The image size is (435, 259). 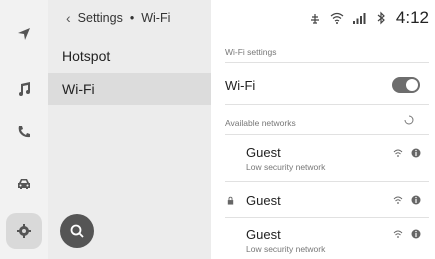 What do you see at coordinates (78, 89) in the screenshot?
I see `menu-item-label: Wi-Fi` at bounding box center [78, 89].